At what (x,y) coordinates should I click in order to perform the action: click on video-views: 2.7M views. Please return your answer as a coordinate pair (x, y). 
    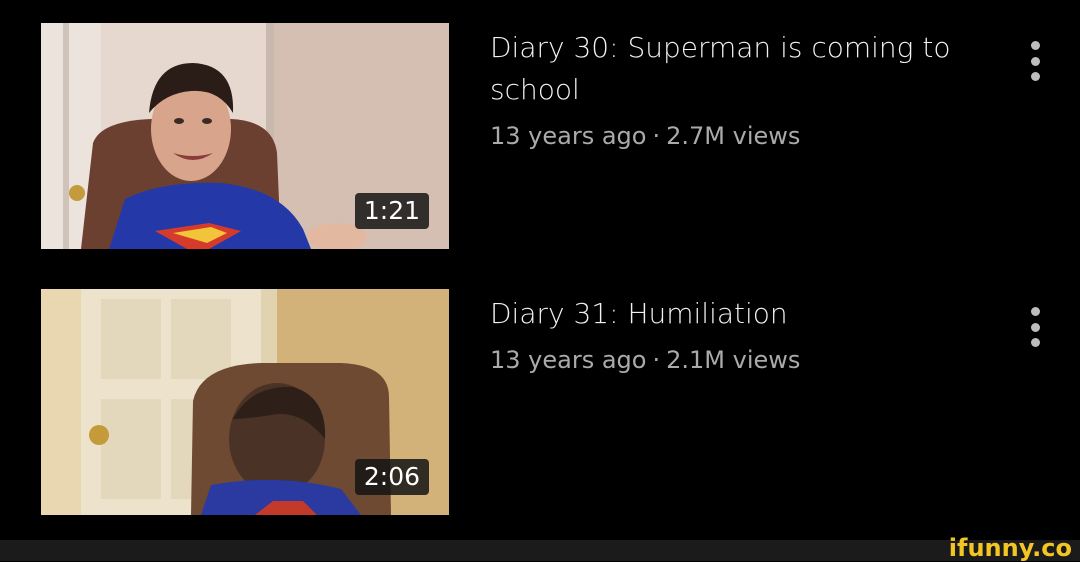
    Looking at the image, I should click on (733, 136).